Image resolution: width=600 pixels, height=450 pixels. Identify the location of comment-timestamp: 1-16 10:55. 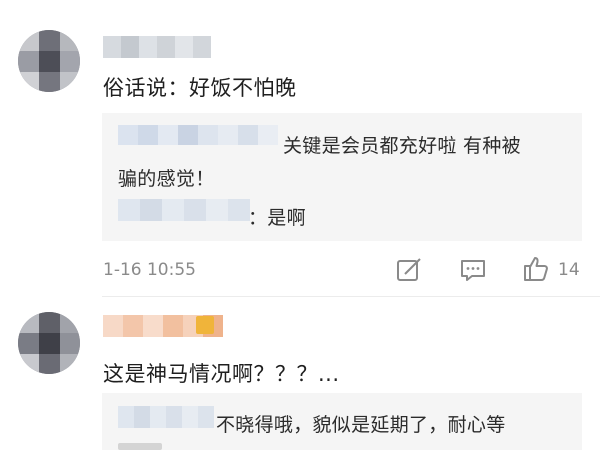
(149, 270).